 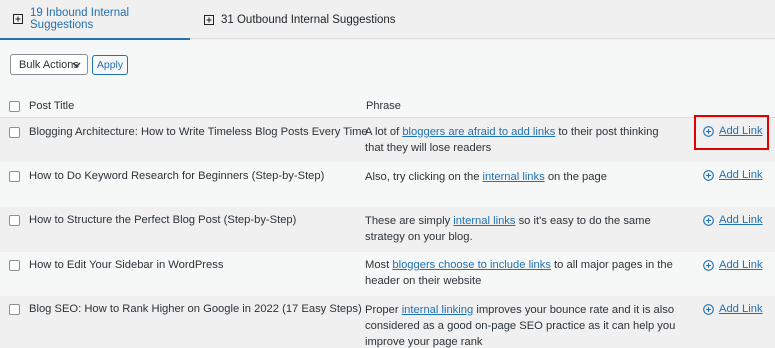 I want to click on tab-outbound-suggestions: 31 Outbound Internal Suggestions, so click(x=300, y=19).